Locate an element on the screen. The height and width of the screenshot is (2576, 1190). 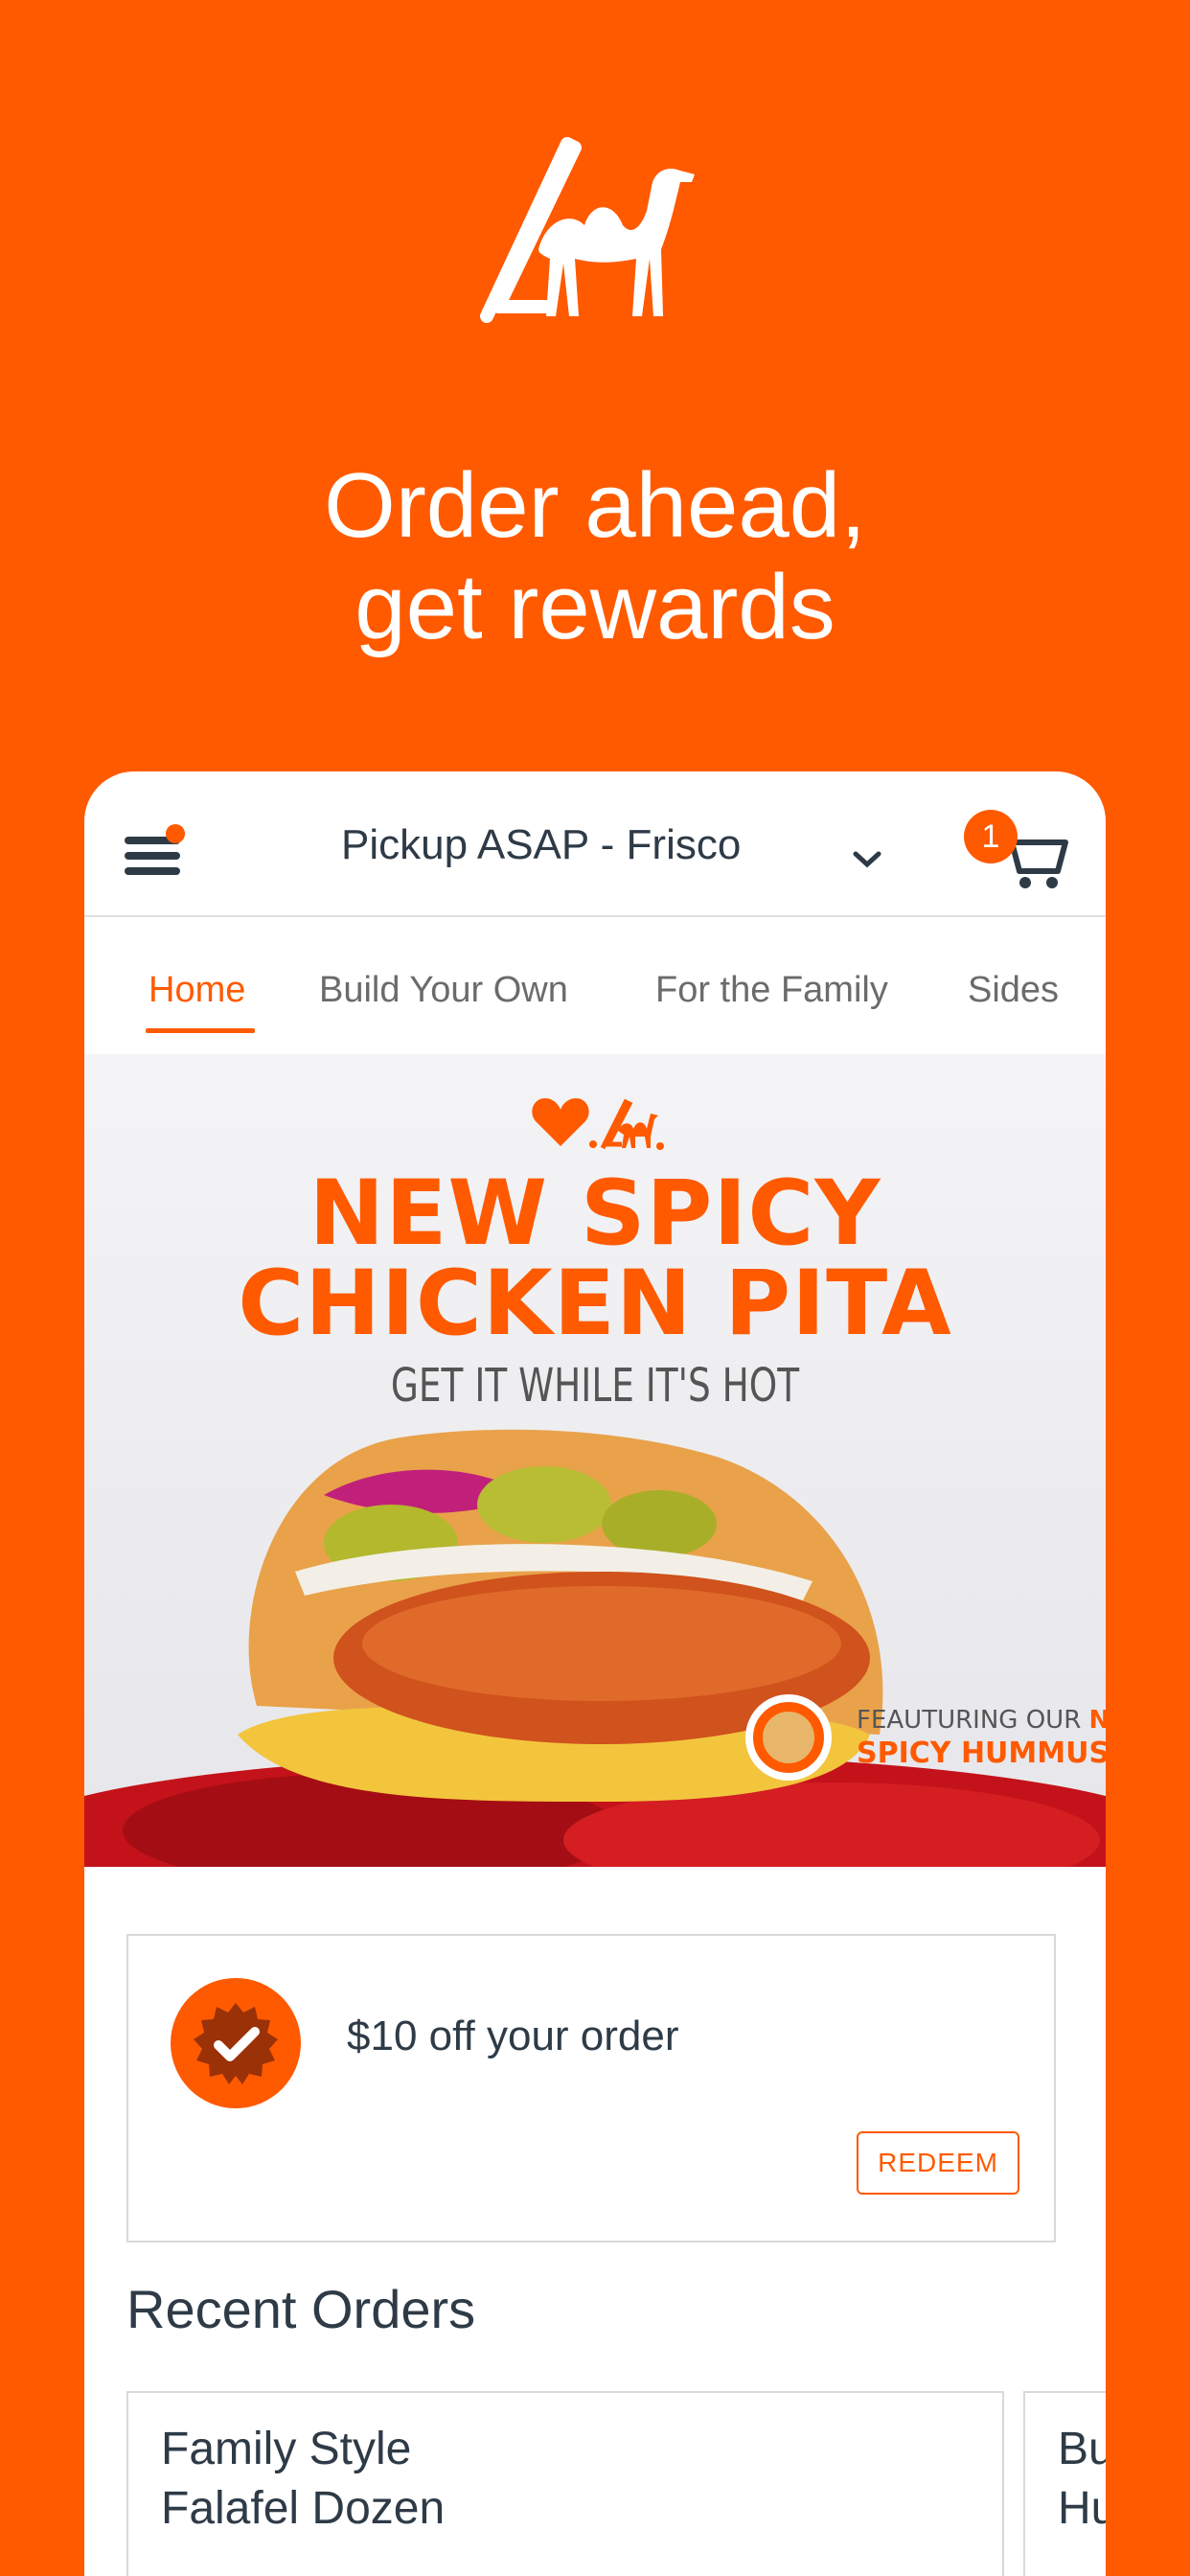
featuring-new-highlight: NEW! is located at coordinates (1097, 1720).